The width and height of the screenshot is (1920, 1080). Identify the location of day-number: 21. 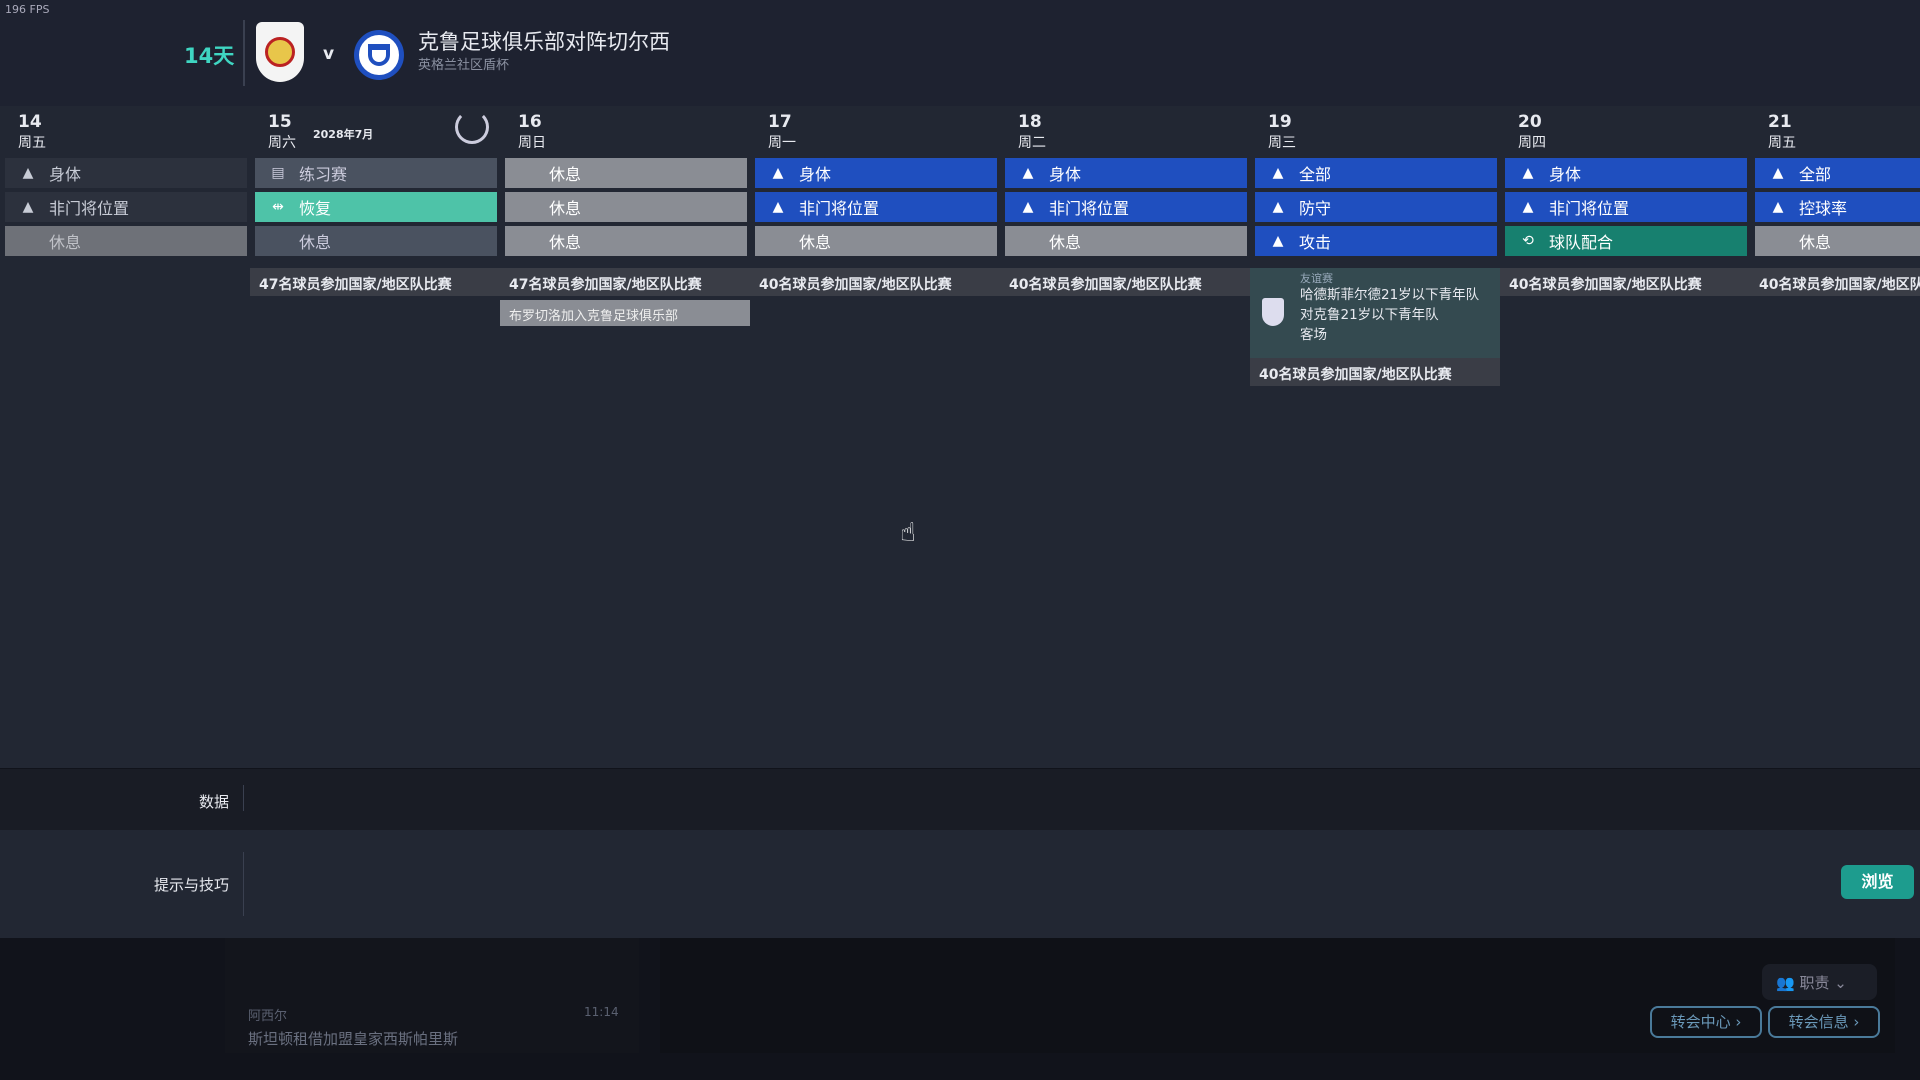
(1780, 122).